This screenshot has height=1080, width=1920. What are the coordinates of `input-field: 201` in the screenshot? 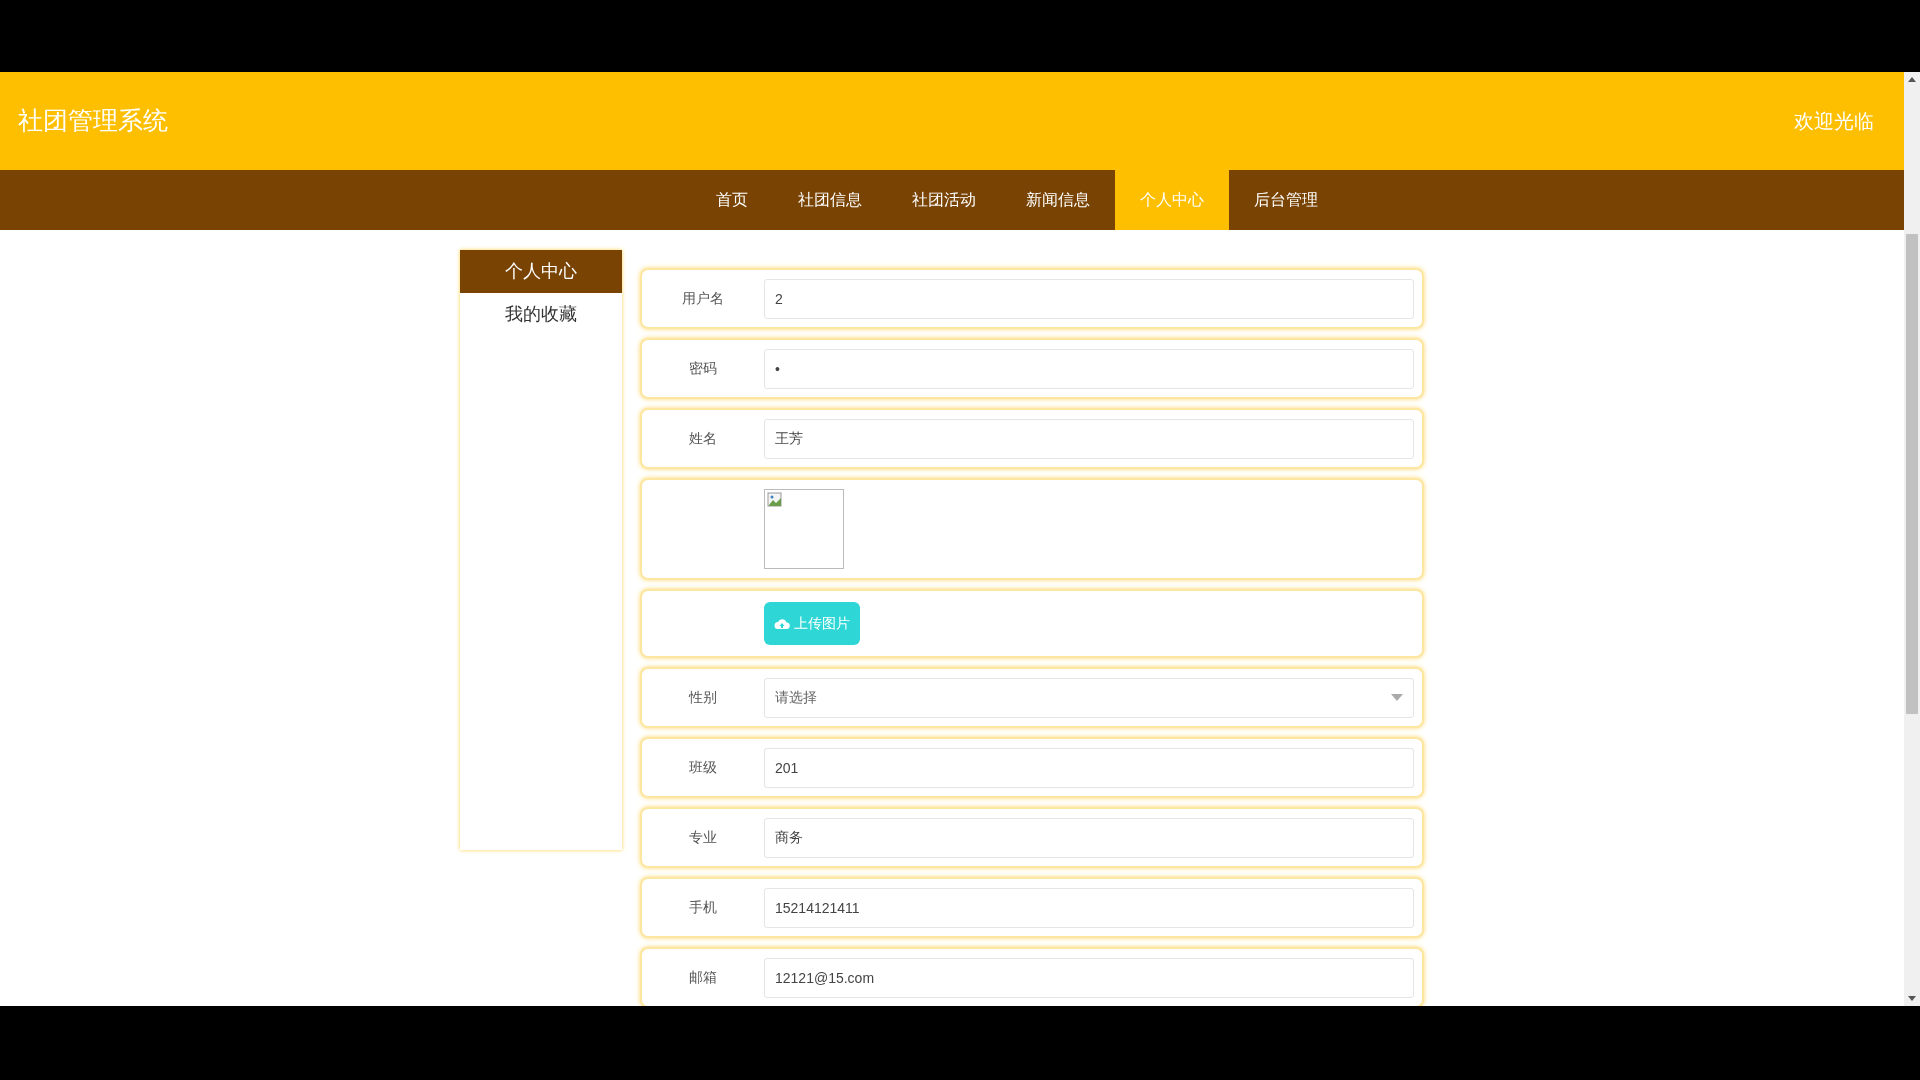 It's located at (1089, 767).